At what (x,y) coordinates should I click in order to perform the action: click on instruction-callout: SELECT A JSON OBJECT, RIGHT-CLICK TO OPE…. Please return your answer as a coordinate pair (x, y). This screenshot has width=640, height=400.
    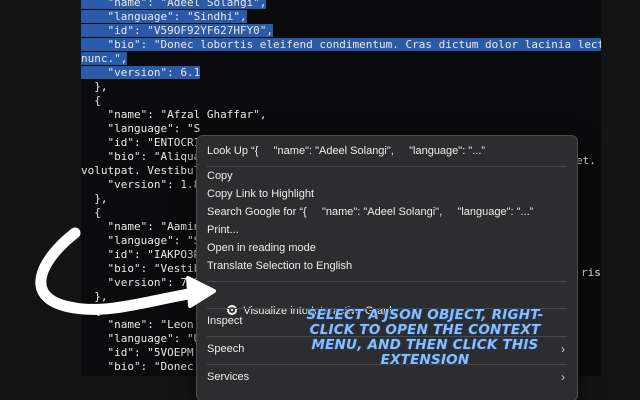
    Looking at the image, I should click on (425, 337).